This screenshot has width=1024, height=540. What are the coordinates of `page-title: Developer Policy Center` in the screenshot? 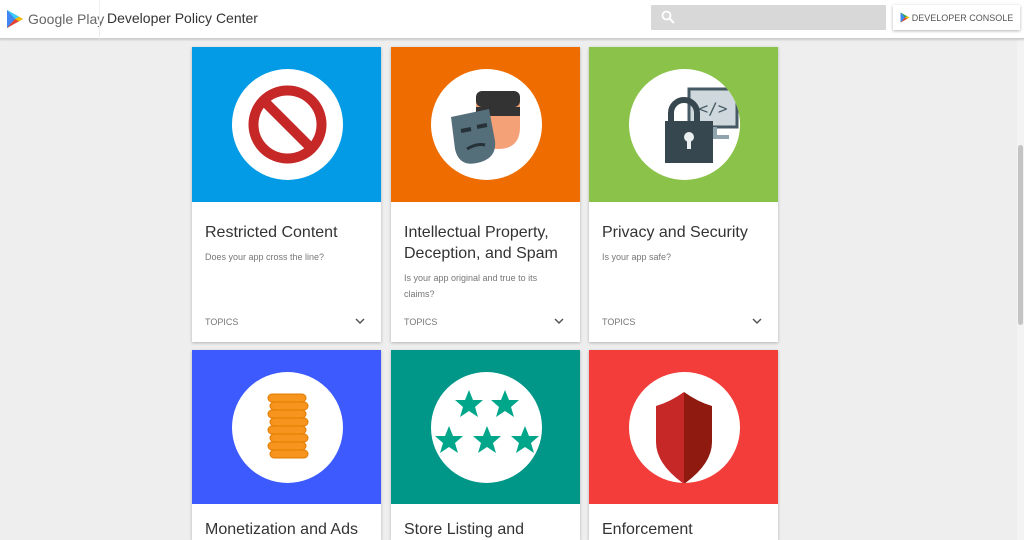 It's located at (182, 18).